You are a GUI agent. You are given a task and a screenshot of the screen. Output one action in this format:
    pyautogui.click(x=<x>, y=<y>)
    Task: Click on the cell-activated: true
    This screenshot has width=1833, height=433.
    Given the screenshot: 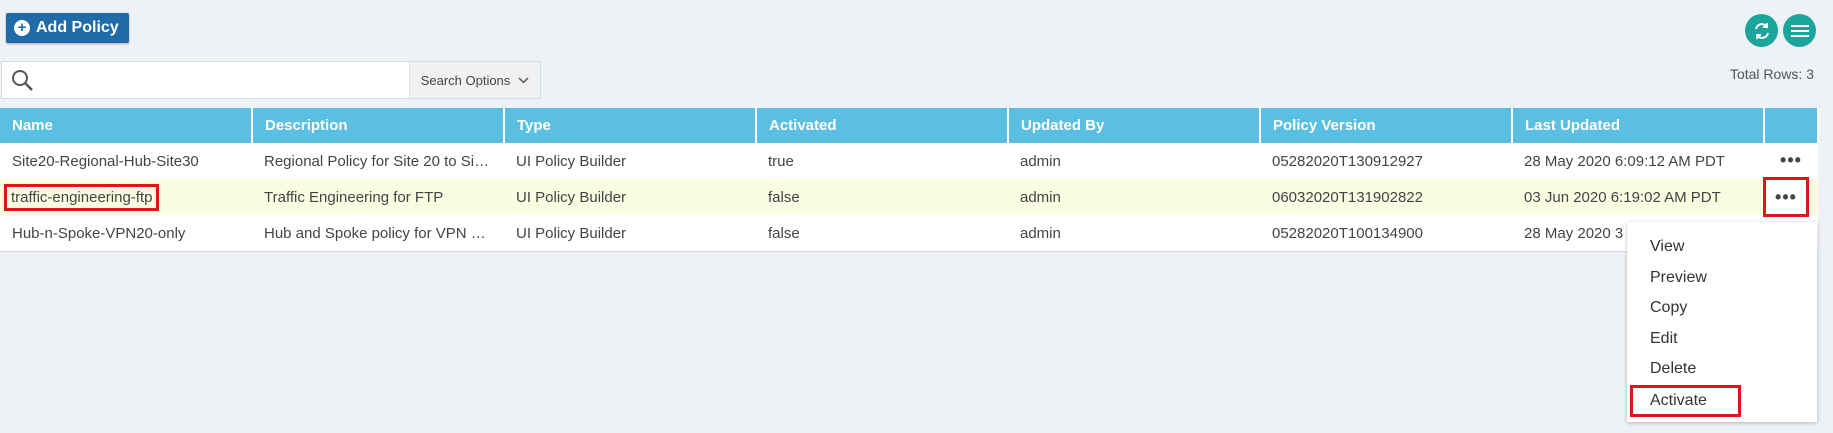 What is the action you would take?
    pyautogui.click(x=882, y=161)
    